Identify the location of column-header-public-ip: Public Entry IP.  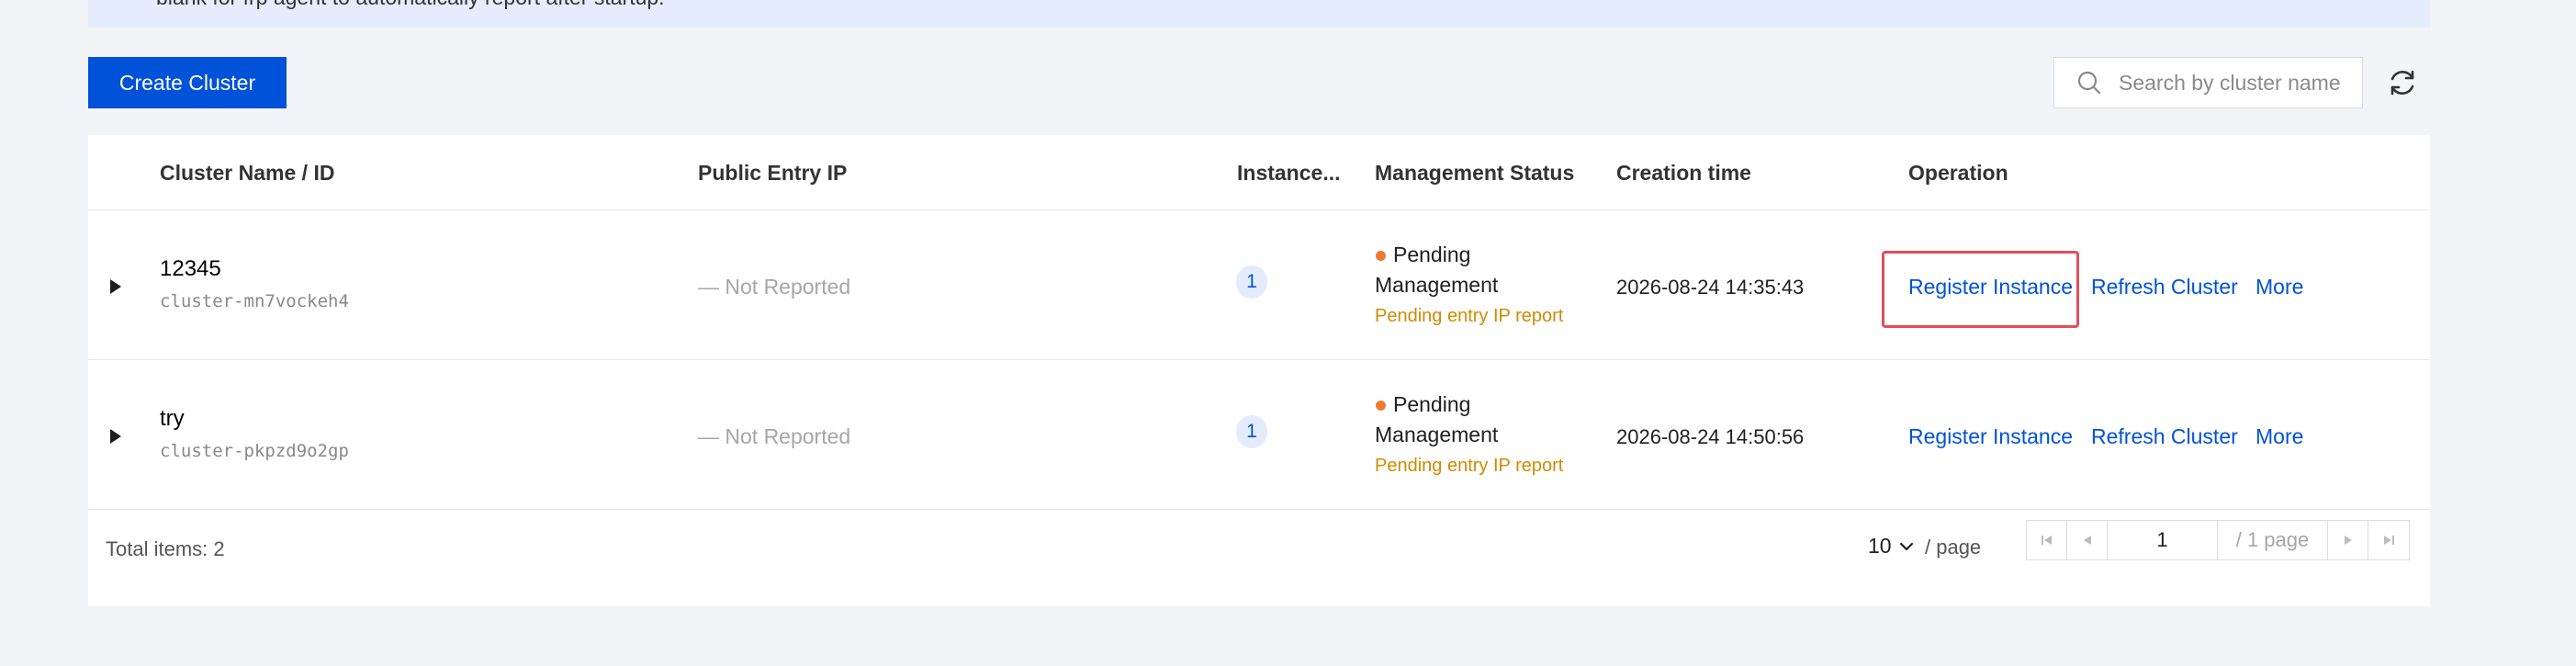
(773, 173).